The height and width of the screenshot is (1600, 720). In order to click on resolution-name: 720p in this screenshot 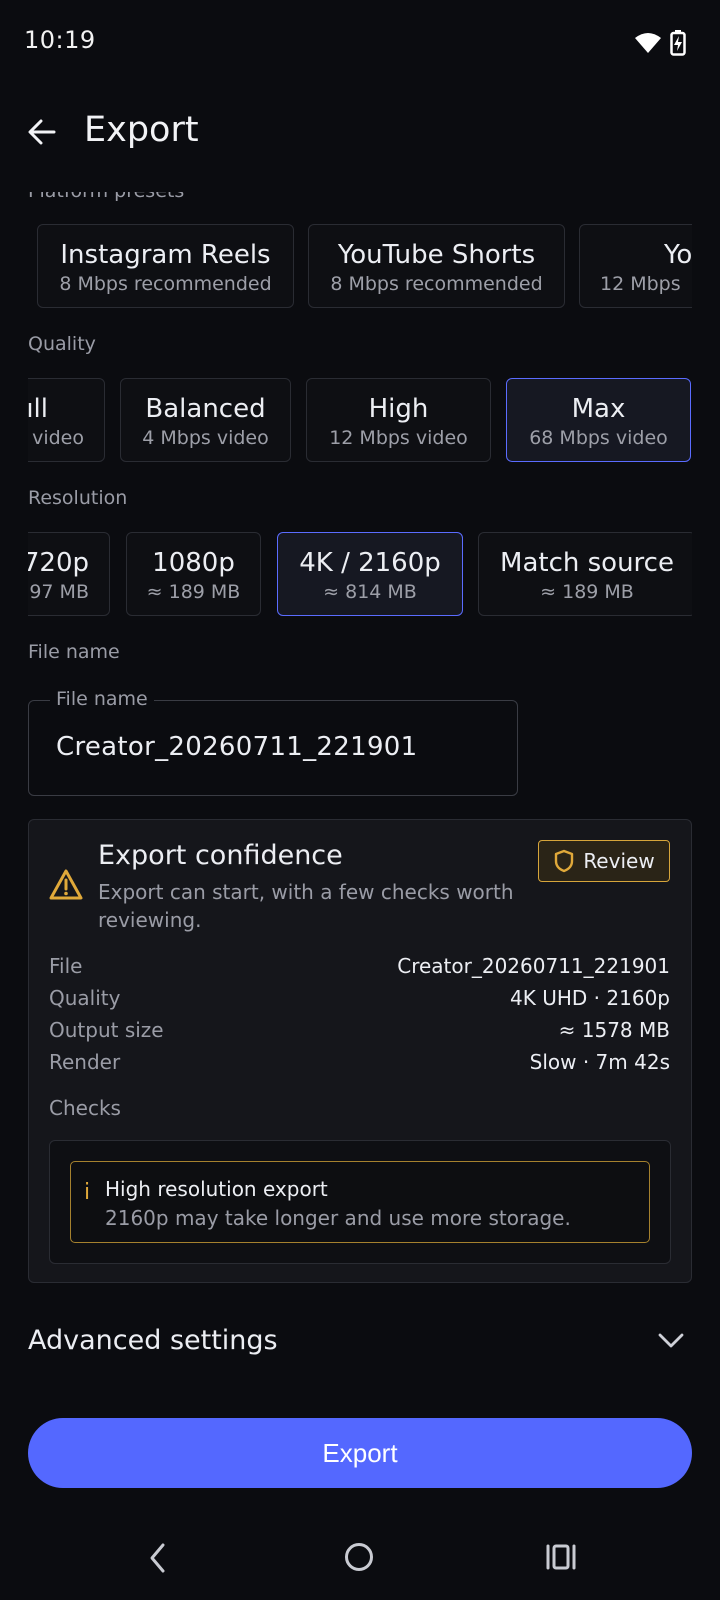, I will do `click(58, 563)`.